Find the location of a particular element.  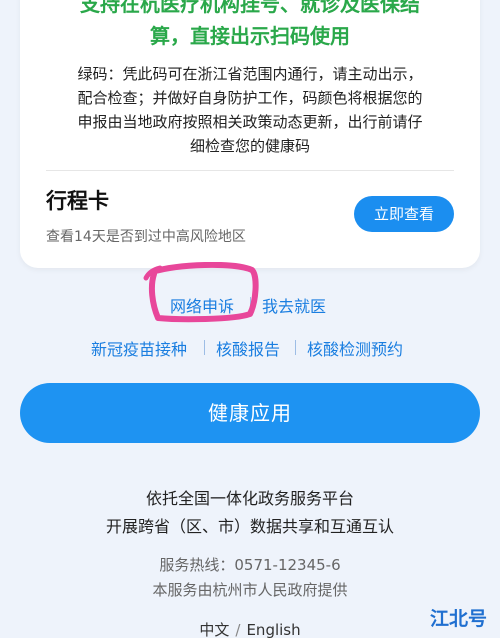

watermark-logo: 江北号 is located at coordinates (459, 619).